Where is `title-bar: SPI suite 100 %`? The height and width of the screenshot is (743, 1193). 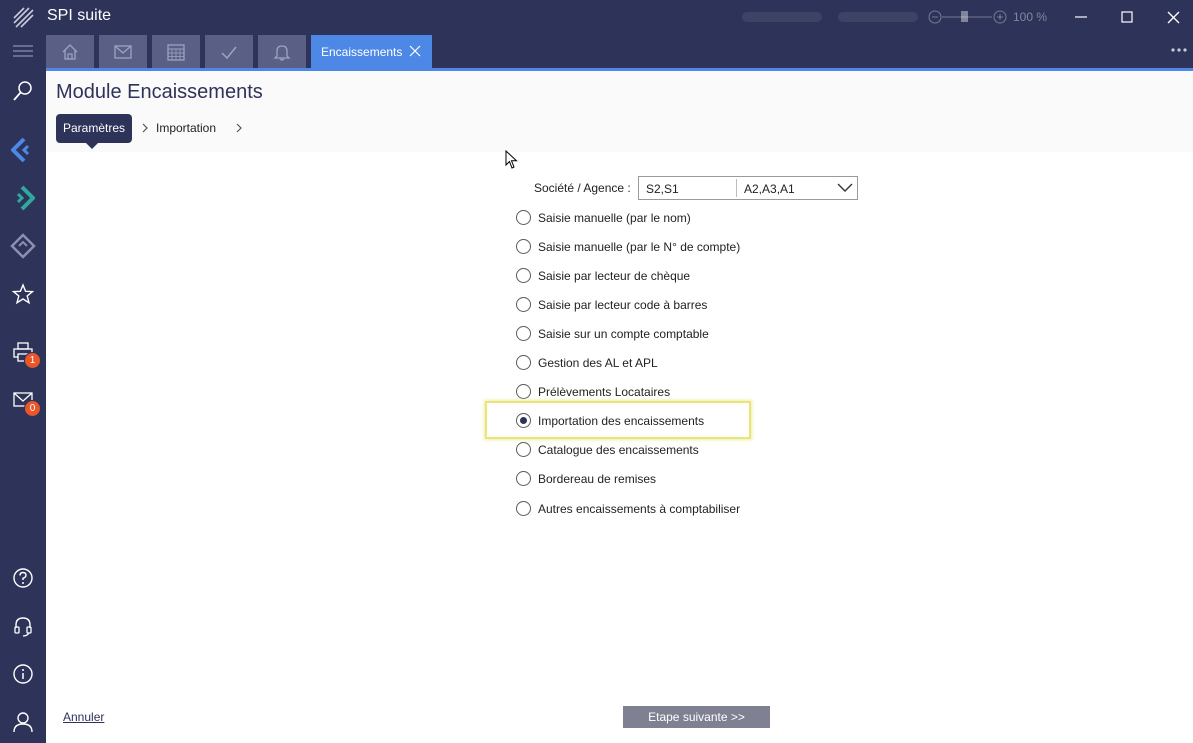
title-bar: SPI suite 100 % is located at coordinates (596, 17).